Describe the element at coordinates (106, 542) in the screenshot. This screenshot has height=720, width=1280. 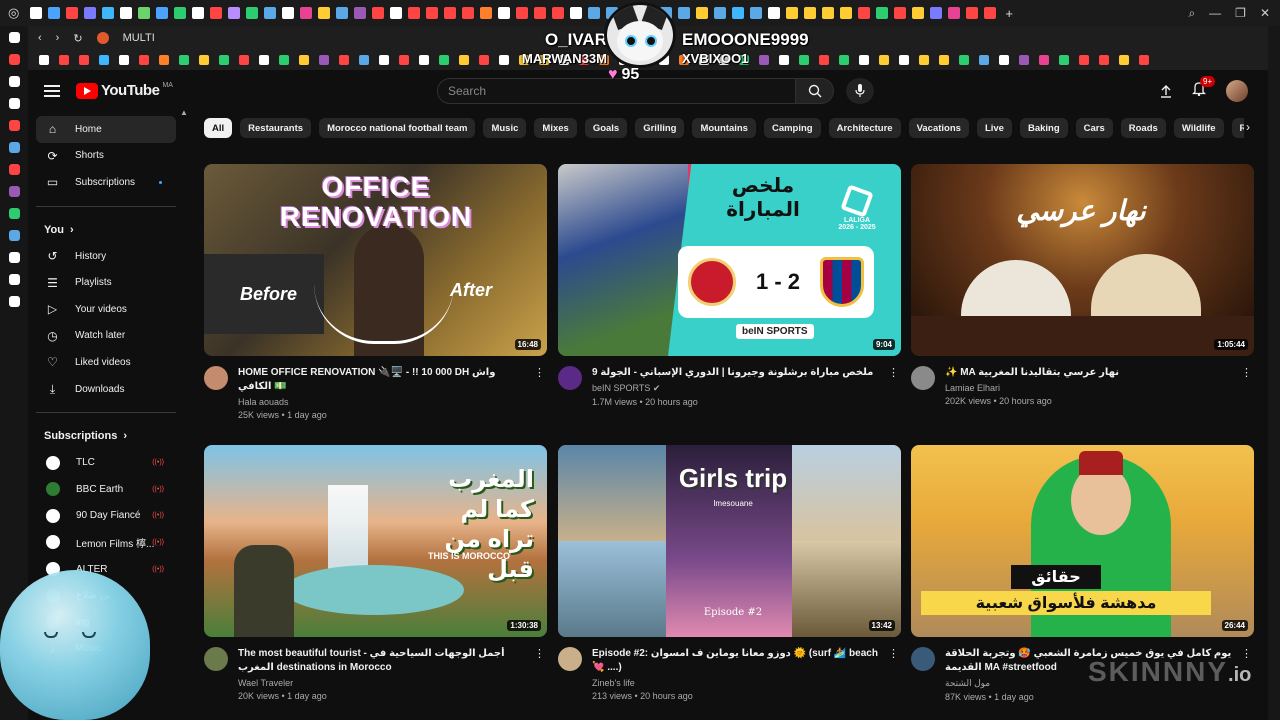
I see `subscription-item: Lemon Films 檸... ((•))` at that location.